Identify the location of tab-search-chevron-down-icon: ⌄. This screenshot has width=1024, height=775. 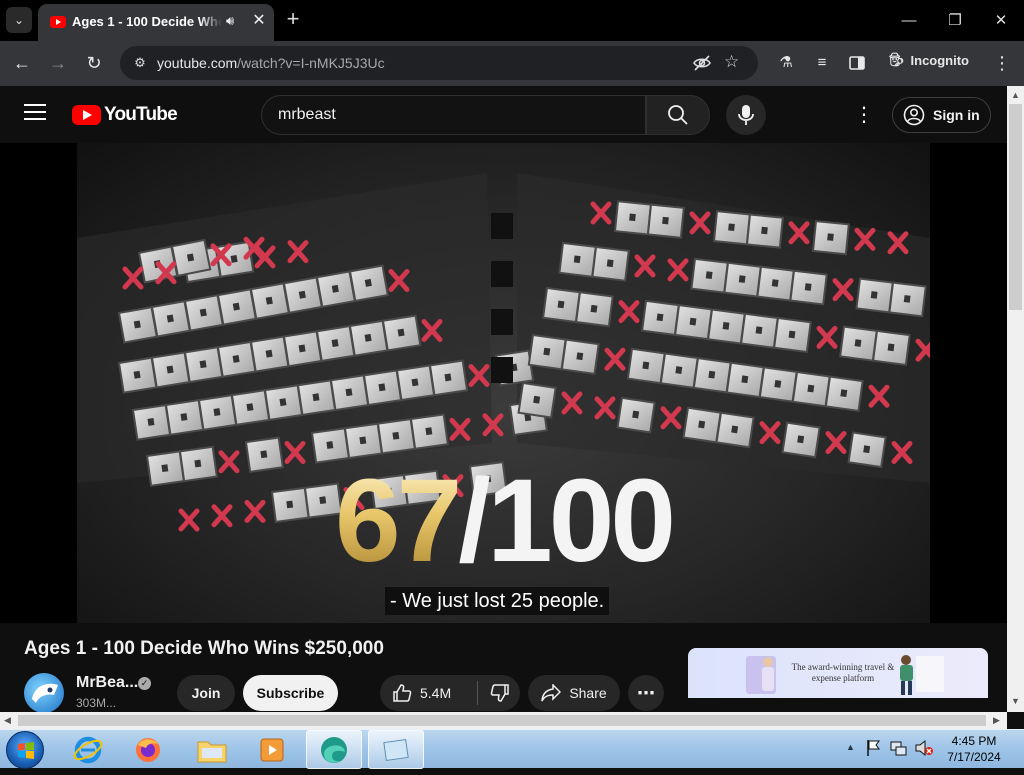
(19, 20).